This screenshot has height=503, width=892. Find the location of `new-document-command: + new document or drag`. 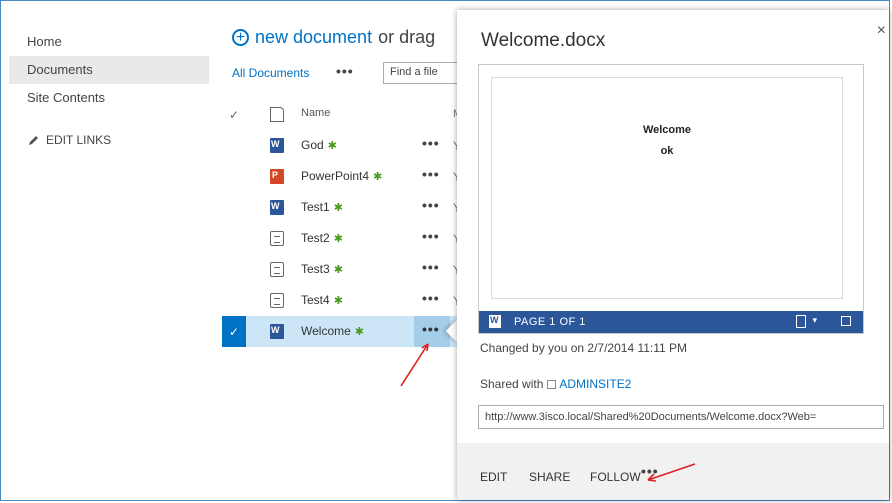

new-document-command: + new document or drag is located at coordinates (333, 37).